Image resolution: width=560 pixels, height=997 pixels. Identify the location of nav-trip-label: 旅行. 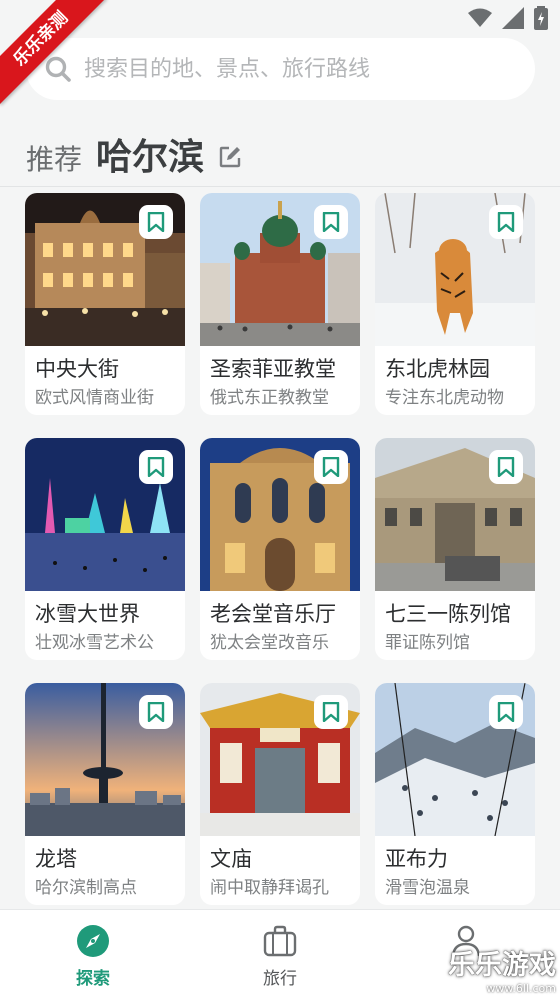
(280, 979).